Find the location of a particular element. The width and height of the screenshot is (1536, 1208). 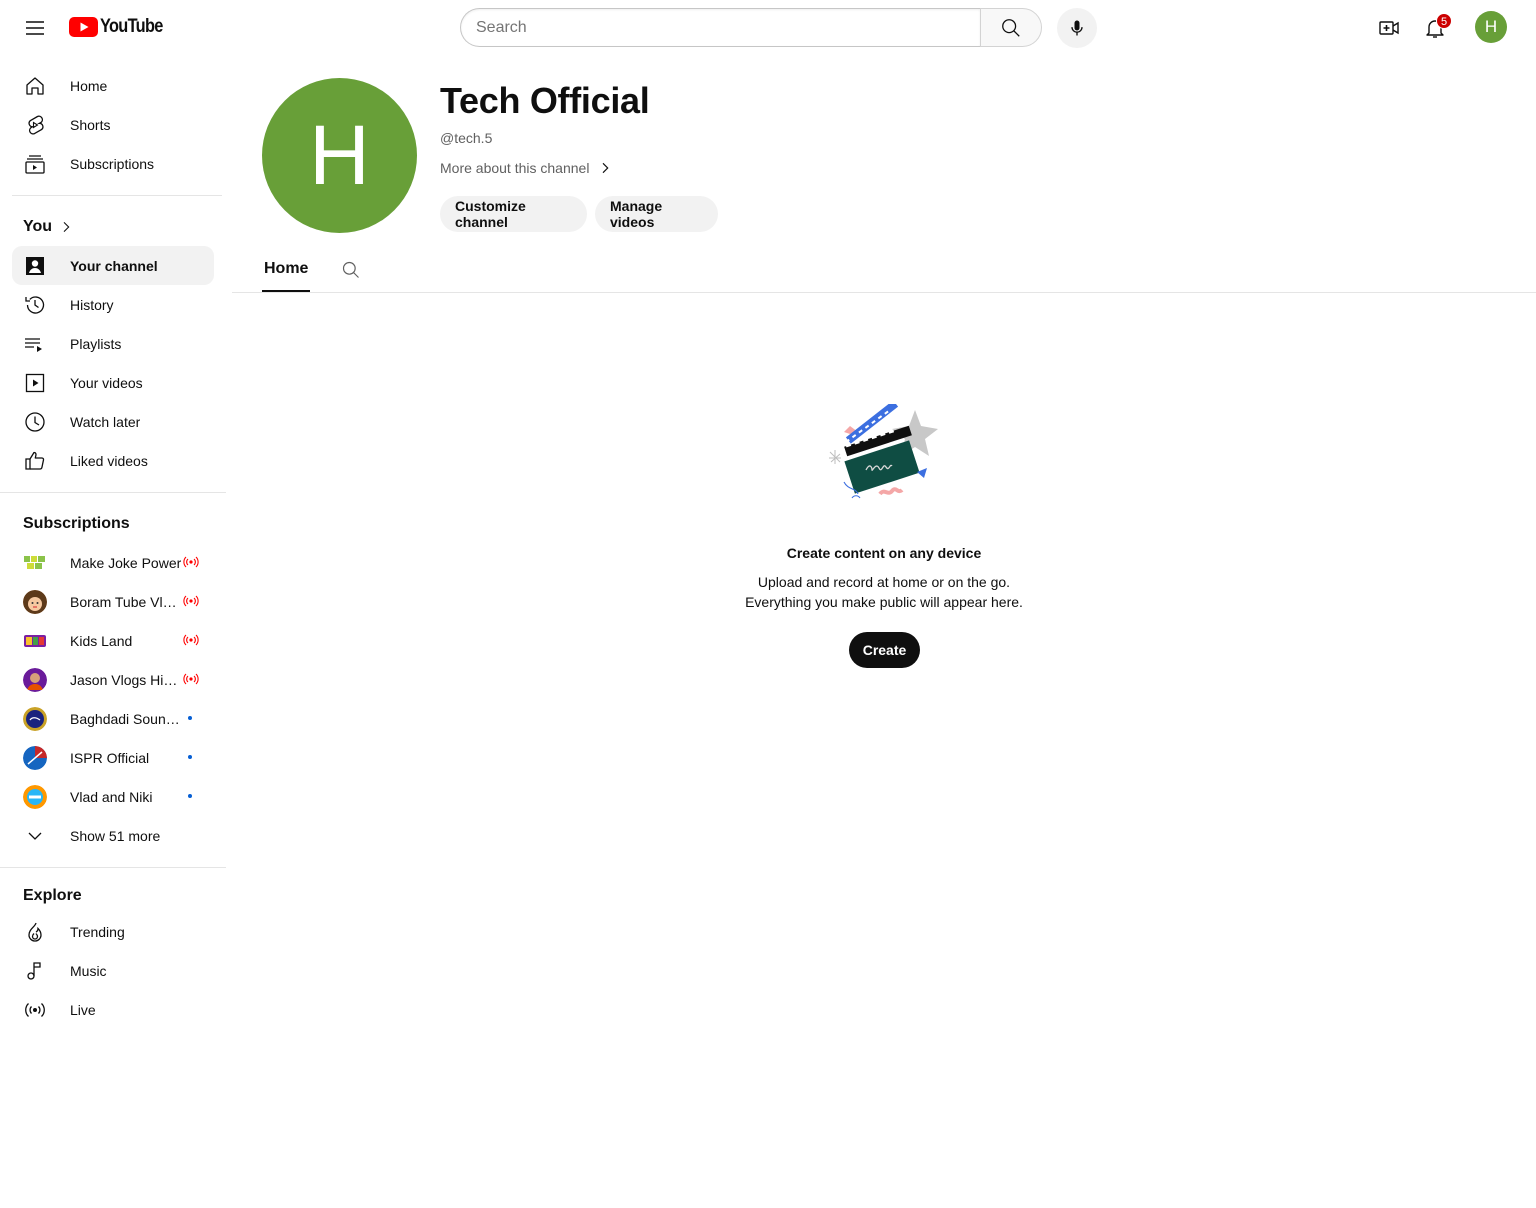

notification-count-badge: 5 is located at coordinates (1444, 21).